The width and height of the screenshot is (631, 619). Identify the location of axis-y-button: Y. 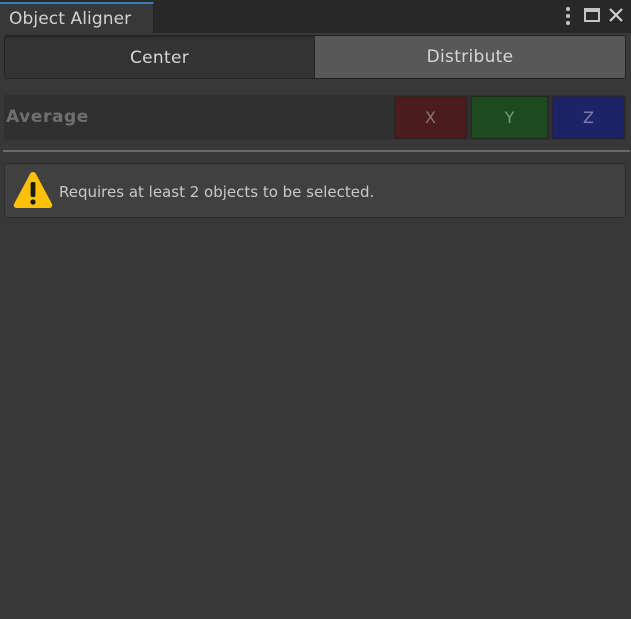
(509, 117).